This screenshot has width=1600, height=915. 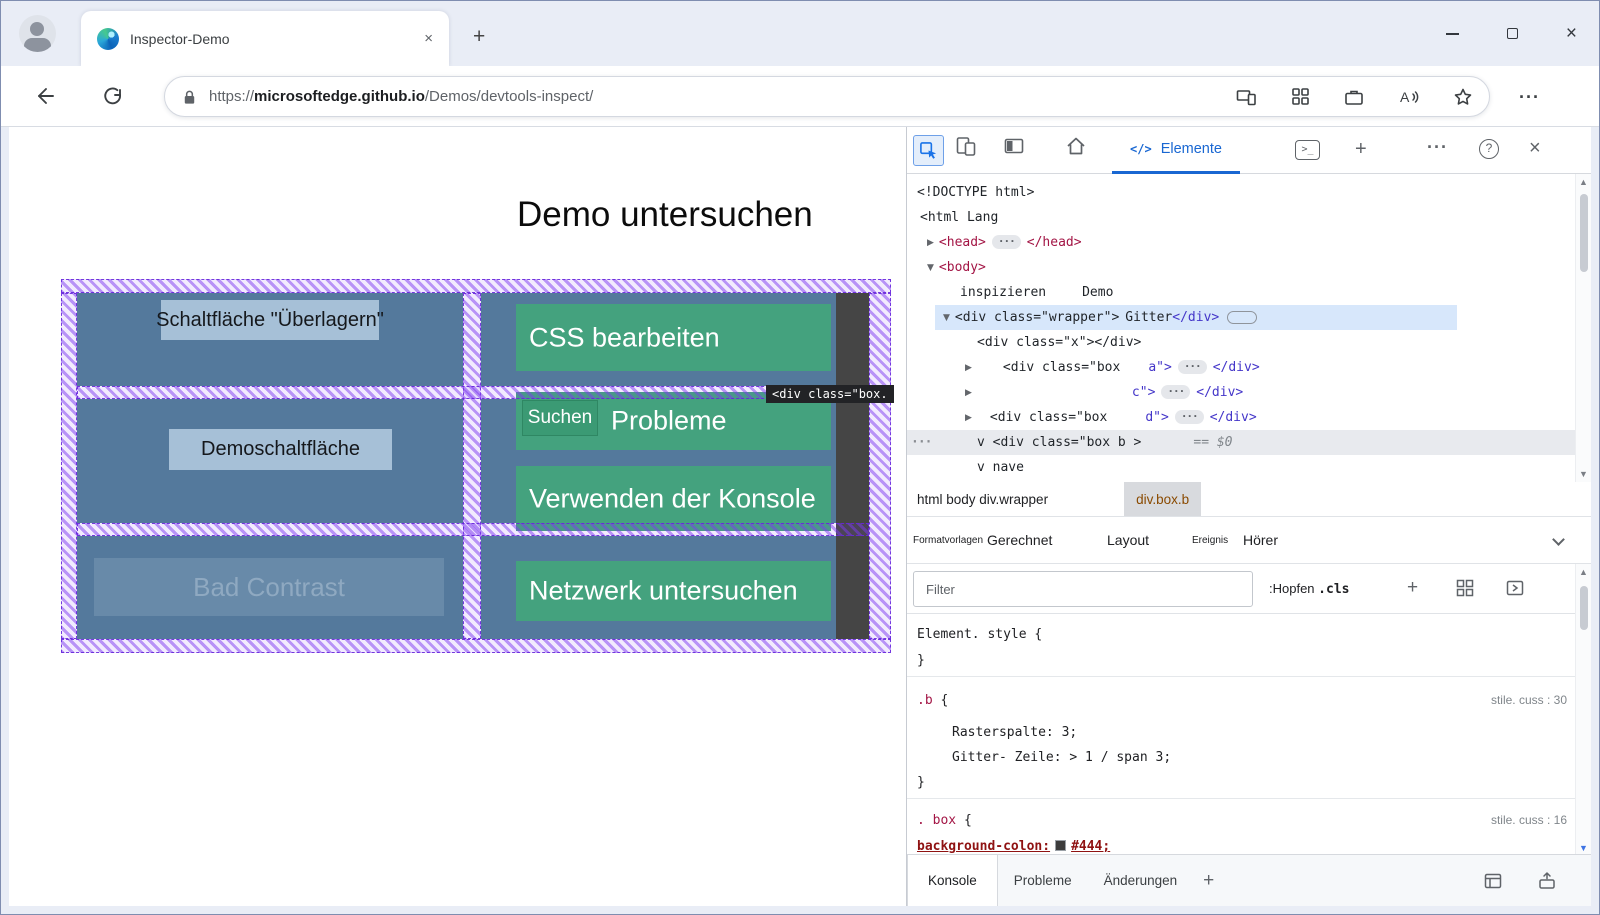 I want to click on color-swatch, so click(x=1061, y=845).